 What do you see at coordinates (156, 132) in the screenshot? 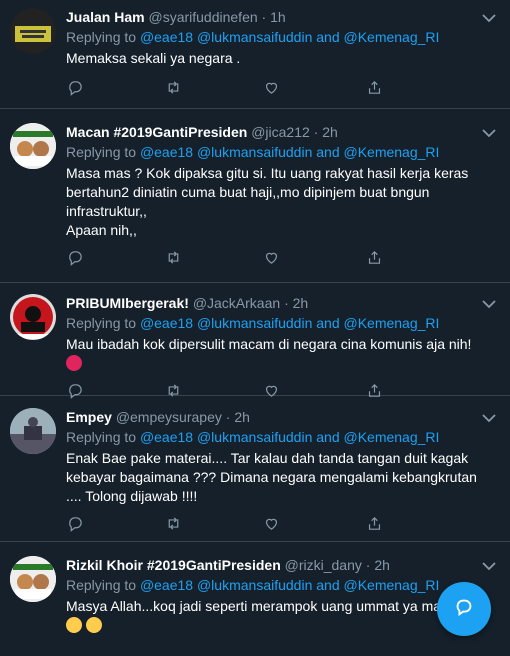
I see `display-name: Macan #2019GantiPresiden` at bounding box center [156, 132].